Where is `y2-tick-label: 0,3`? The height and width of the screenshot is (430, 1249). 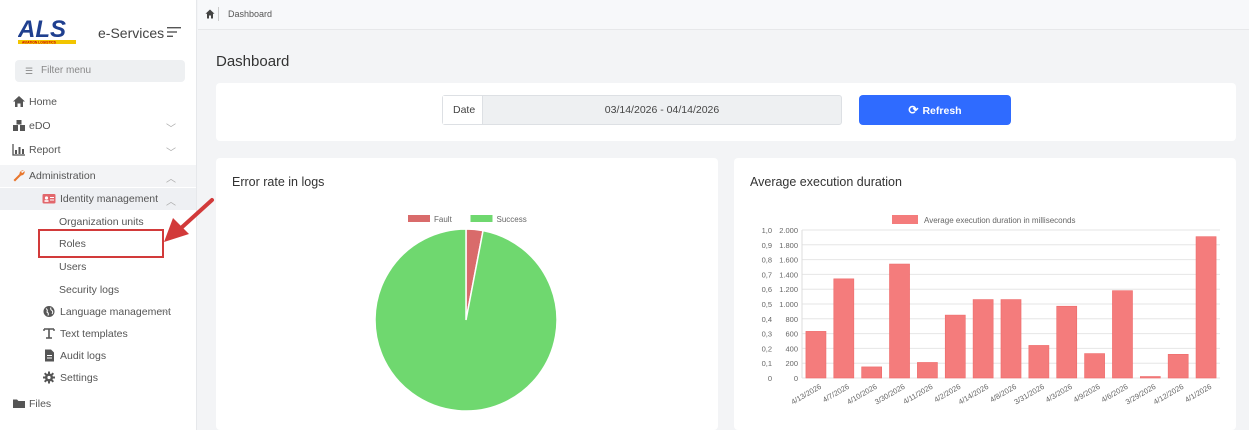 y2-tick-label: 0,3 is located at coordinates (767, 334).